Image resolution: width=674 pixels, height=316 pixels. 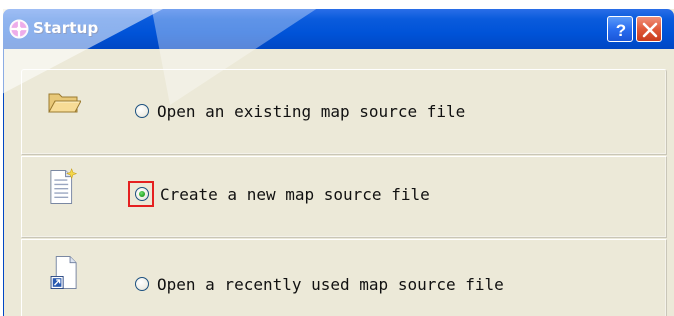 What do you see at coordinates (142, 111) in the screenshot?
I see `open-existing-radio` at bounding box center [142, 111].